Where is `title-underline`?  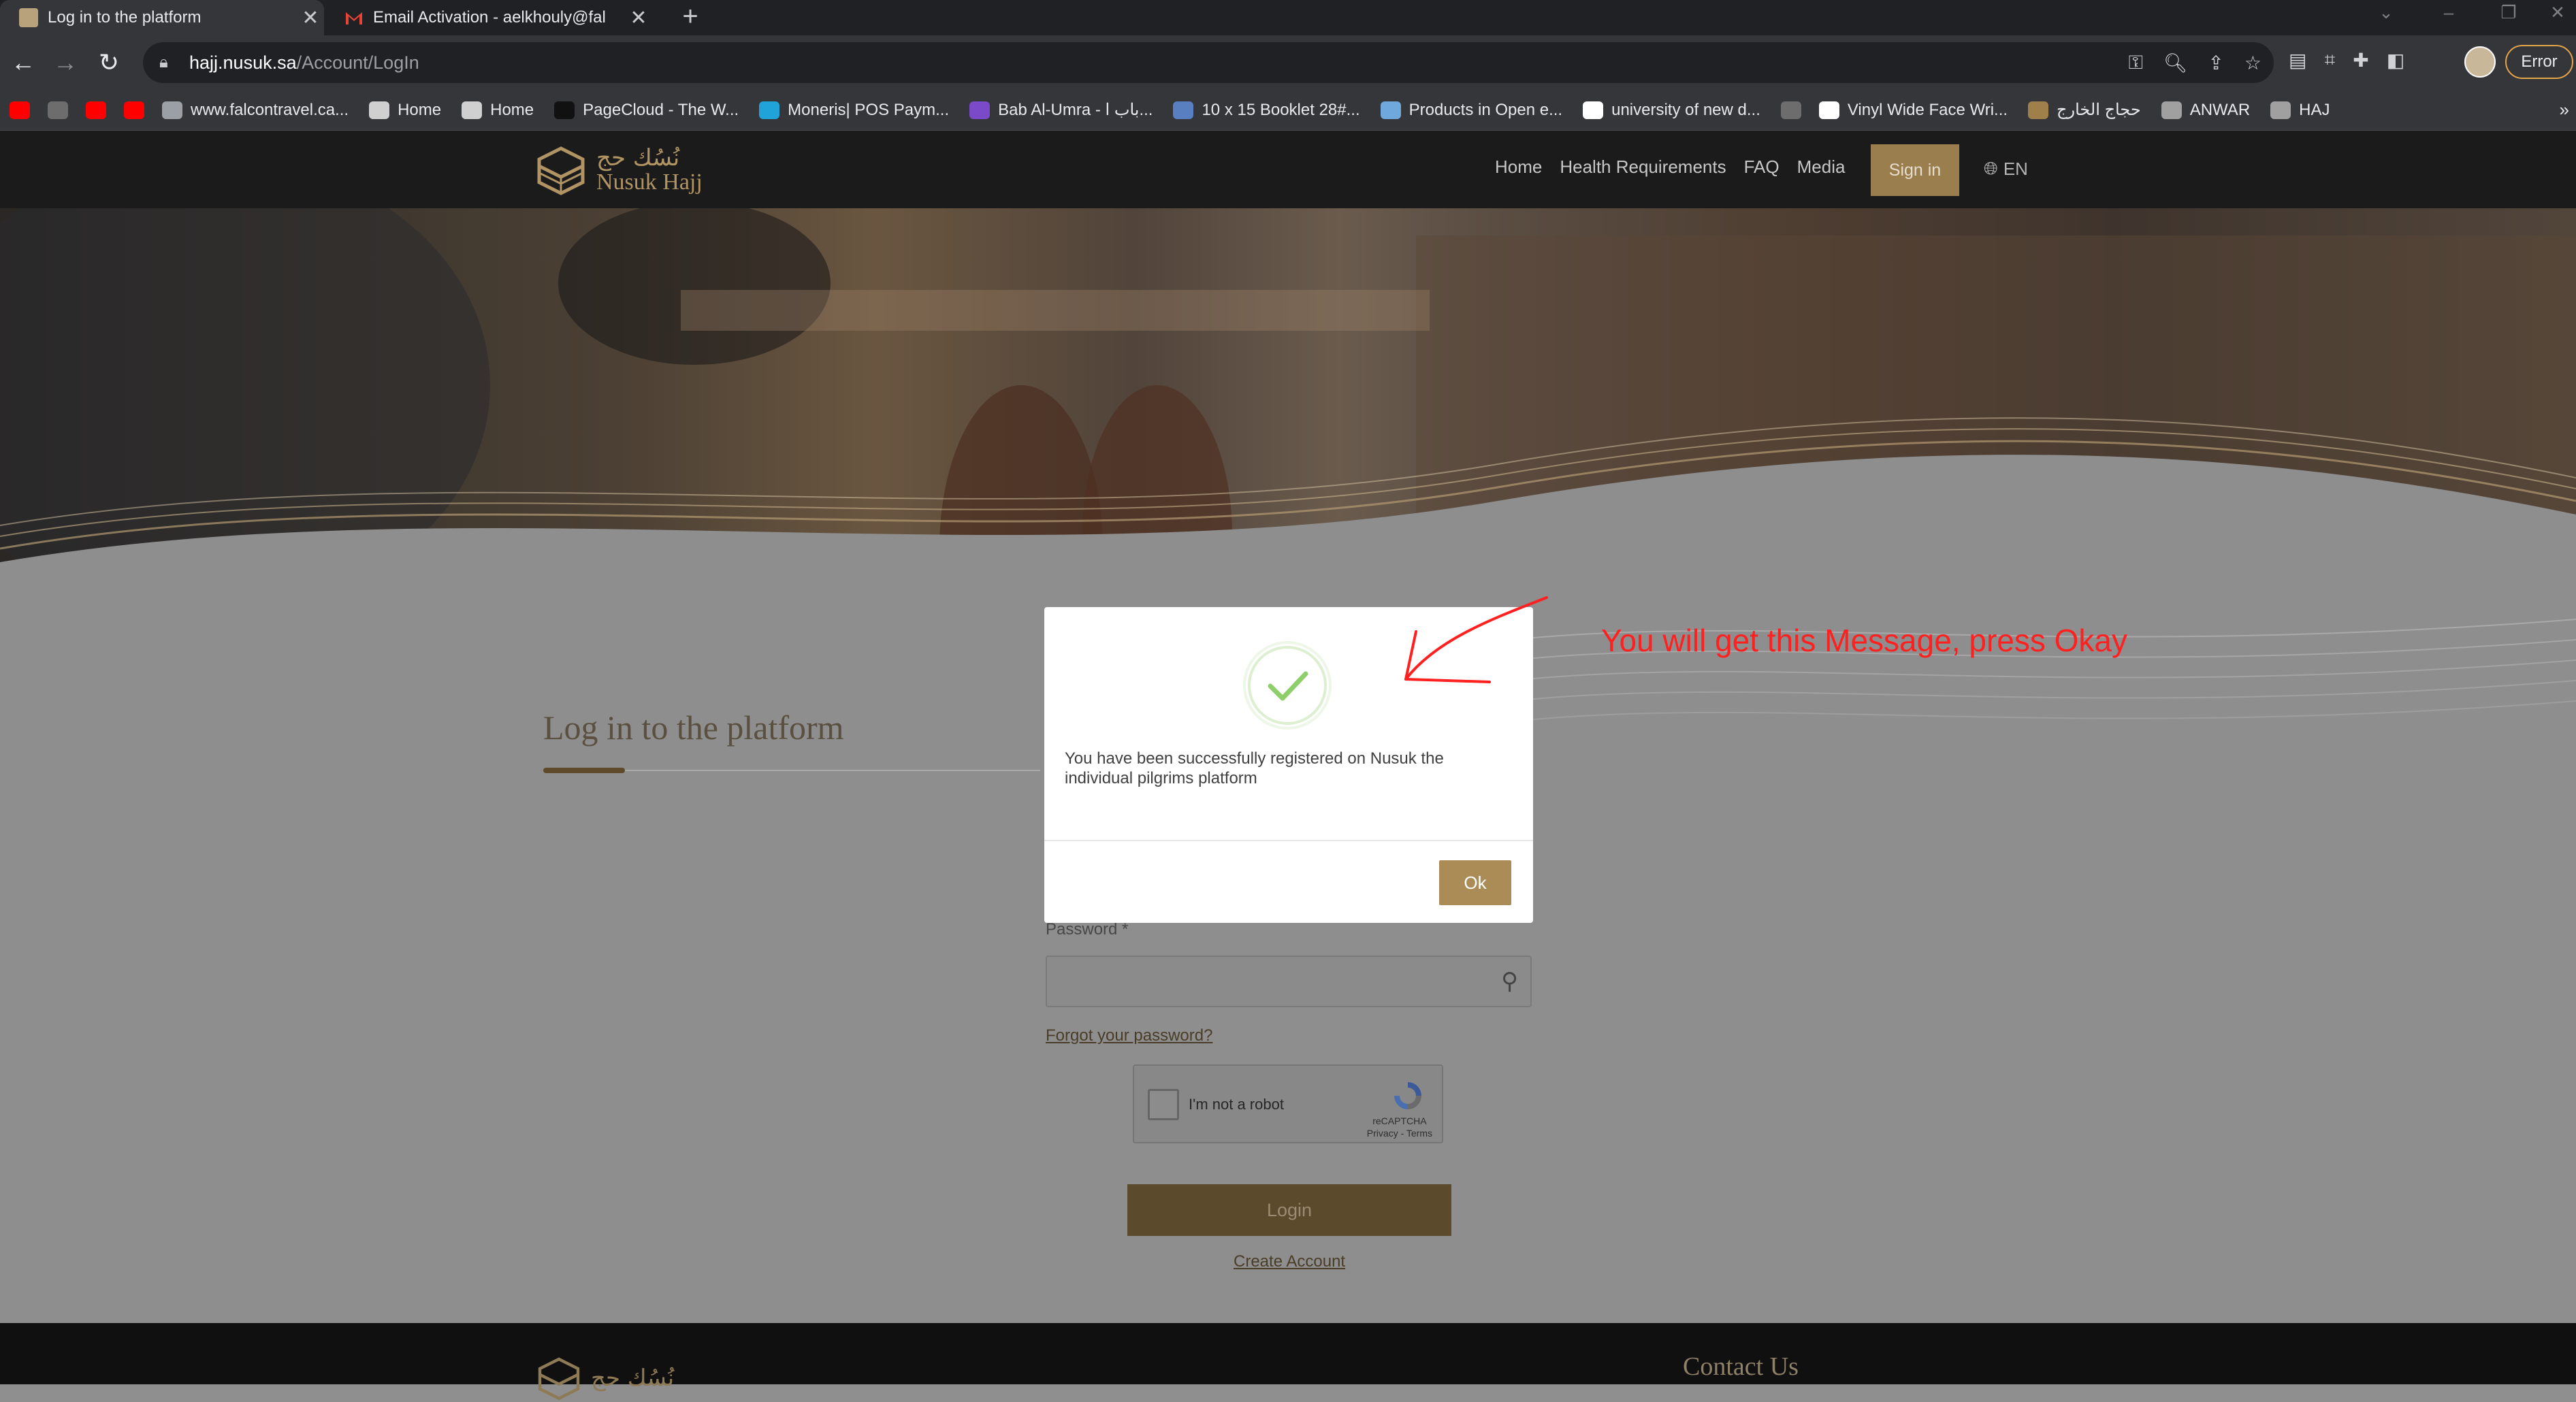 title-underline is located at coordinates (584, 770).